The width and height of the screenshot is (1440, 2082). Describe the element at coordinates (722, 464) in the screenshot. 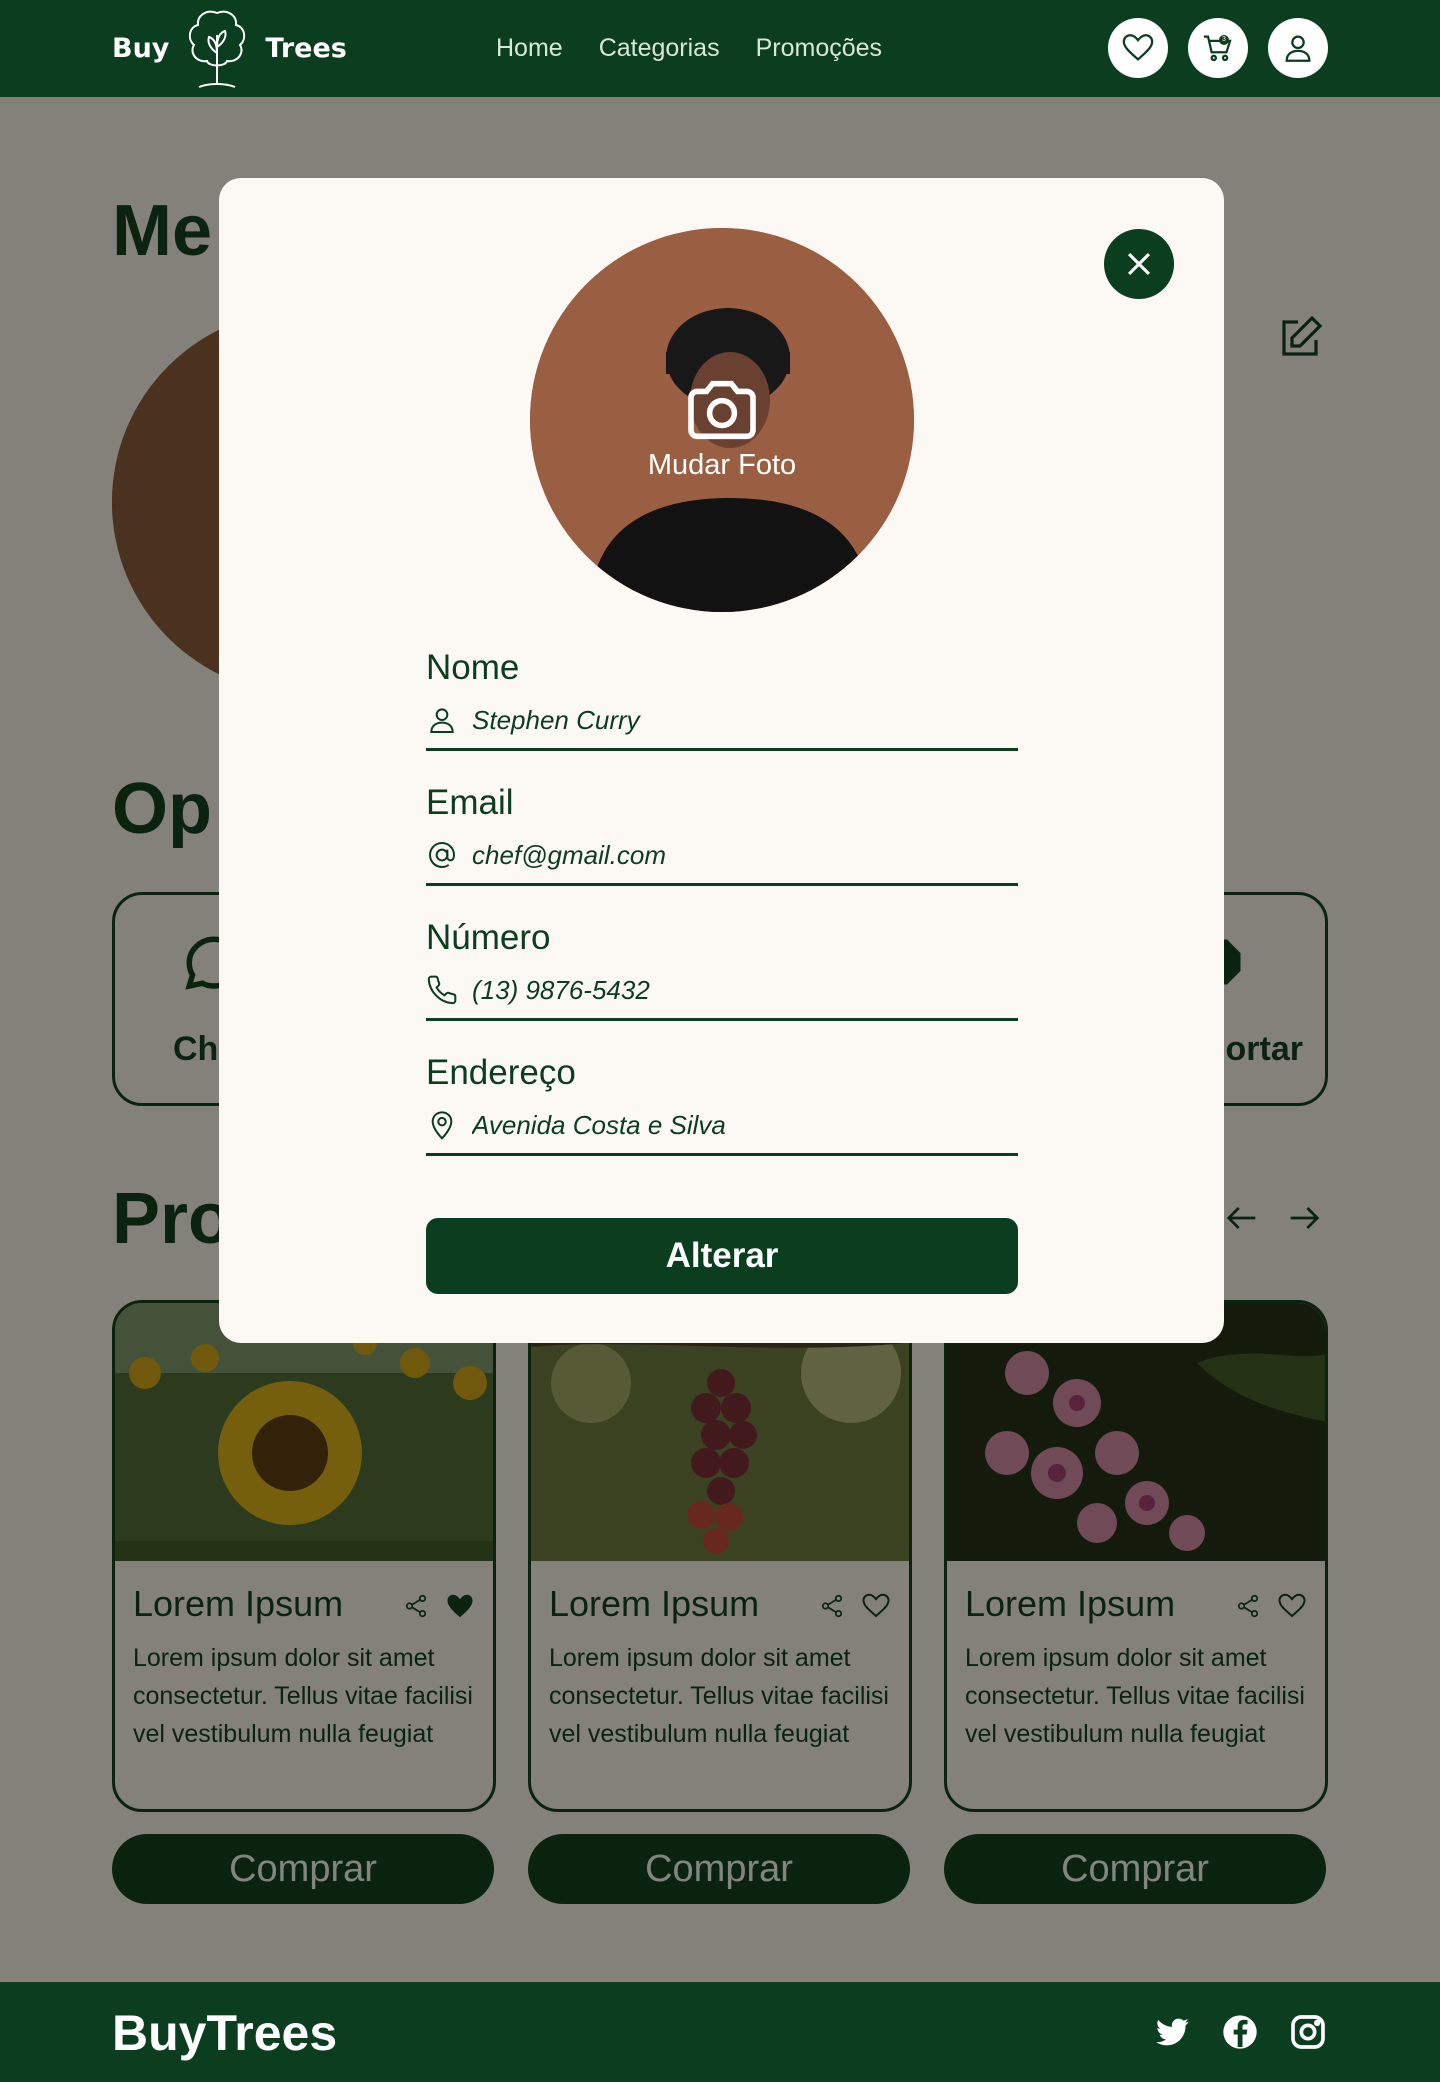

I see `change-photo-label: Mudar Foto` at that location.